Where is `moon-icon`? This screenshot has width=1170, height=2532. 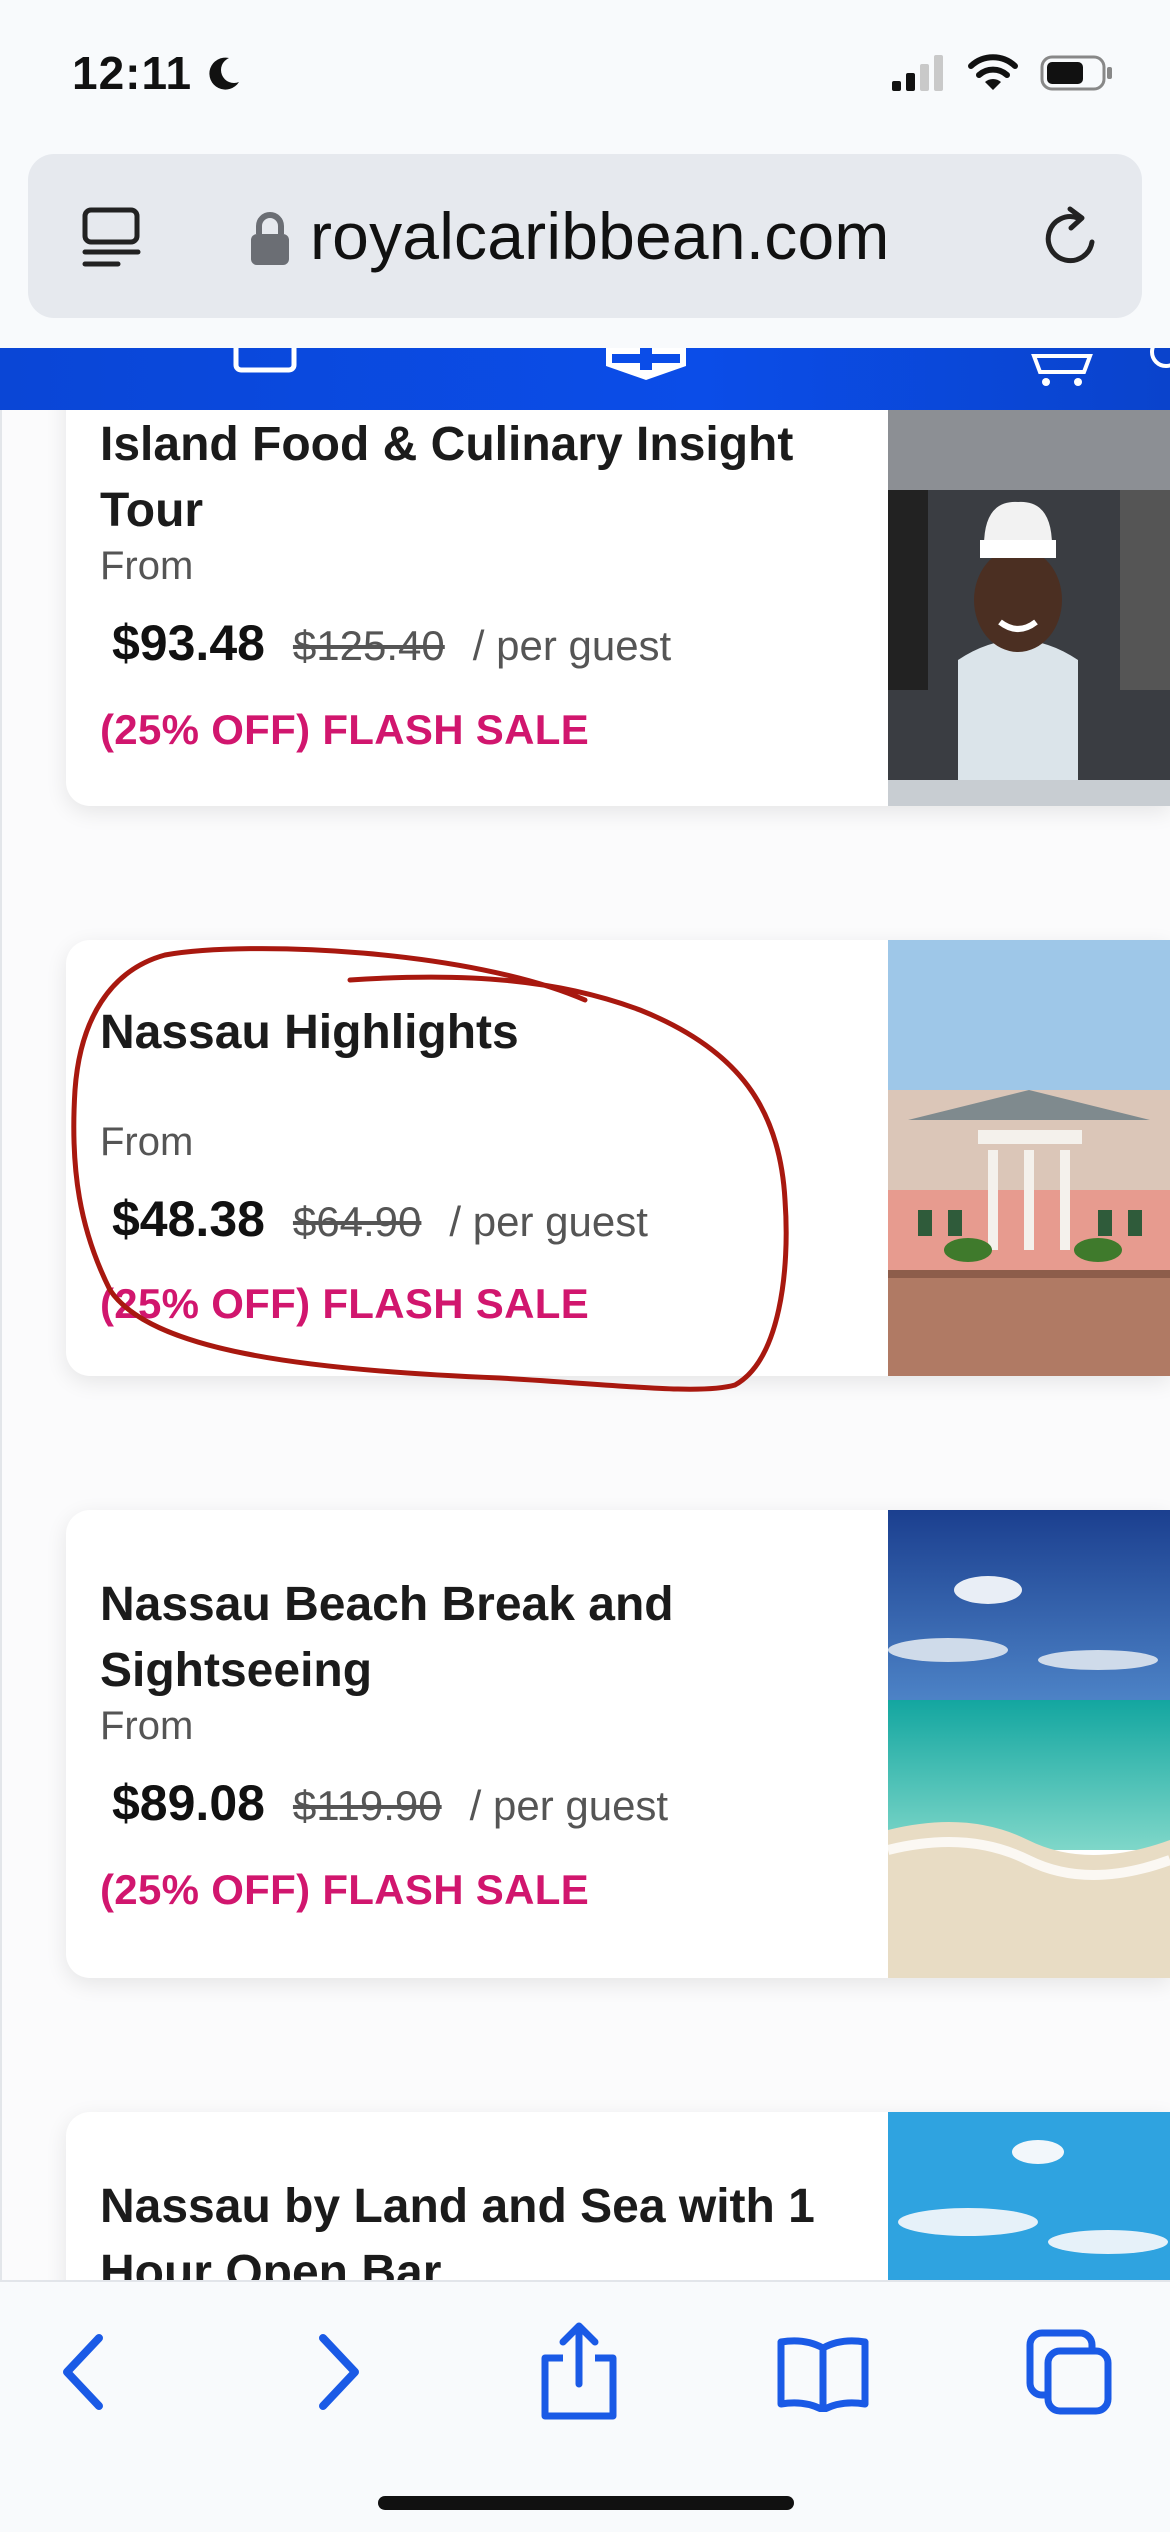
moon-icon is located at coordinates (224, 73).